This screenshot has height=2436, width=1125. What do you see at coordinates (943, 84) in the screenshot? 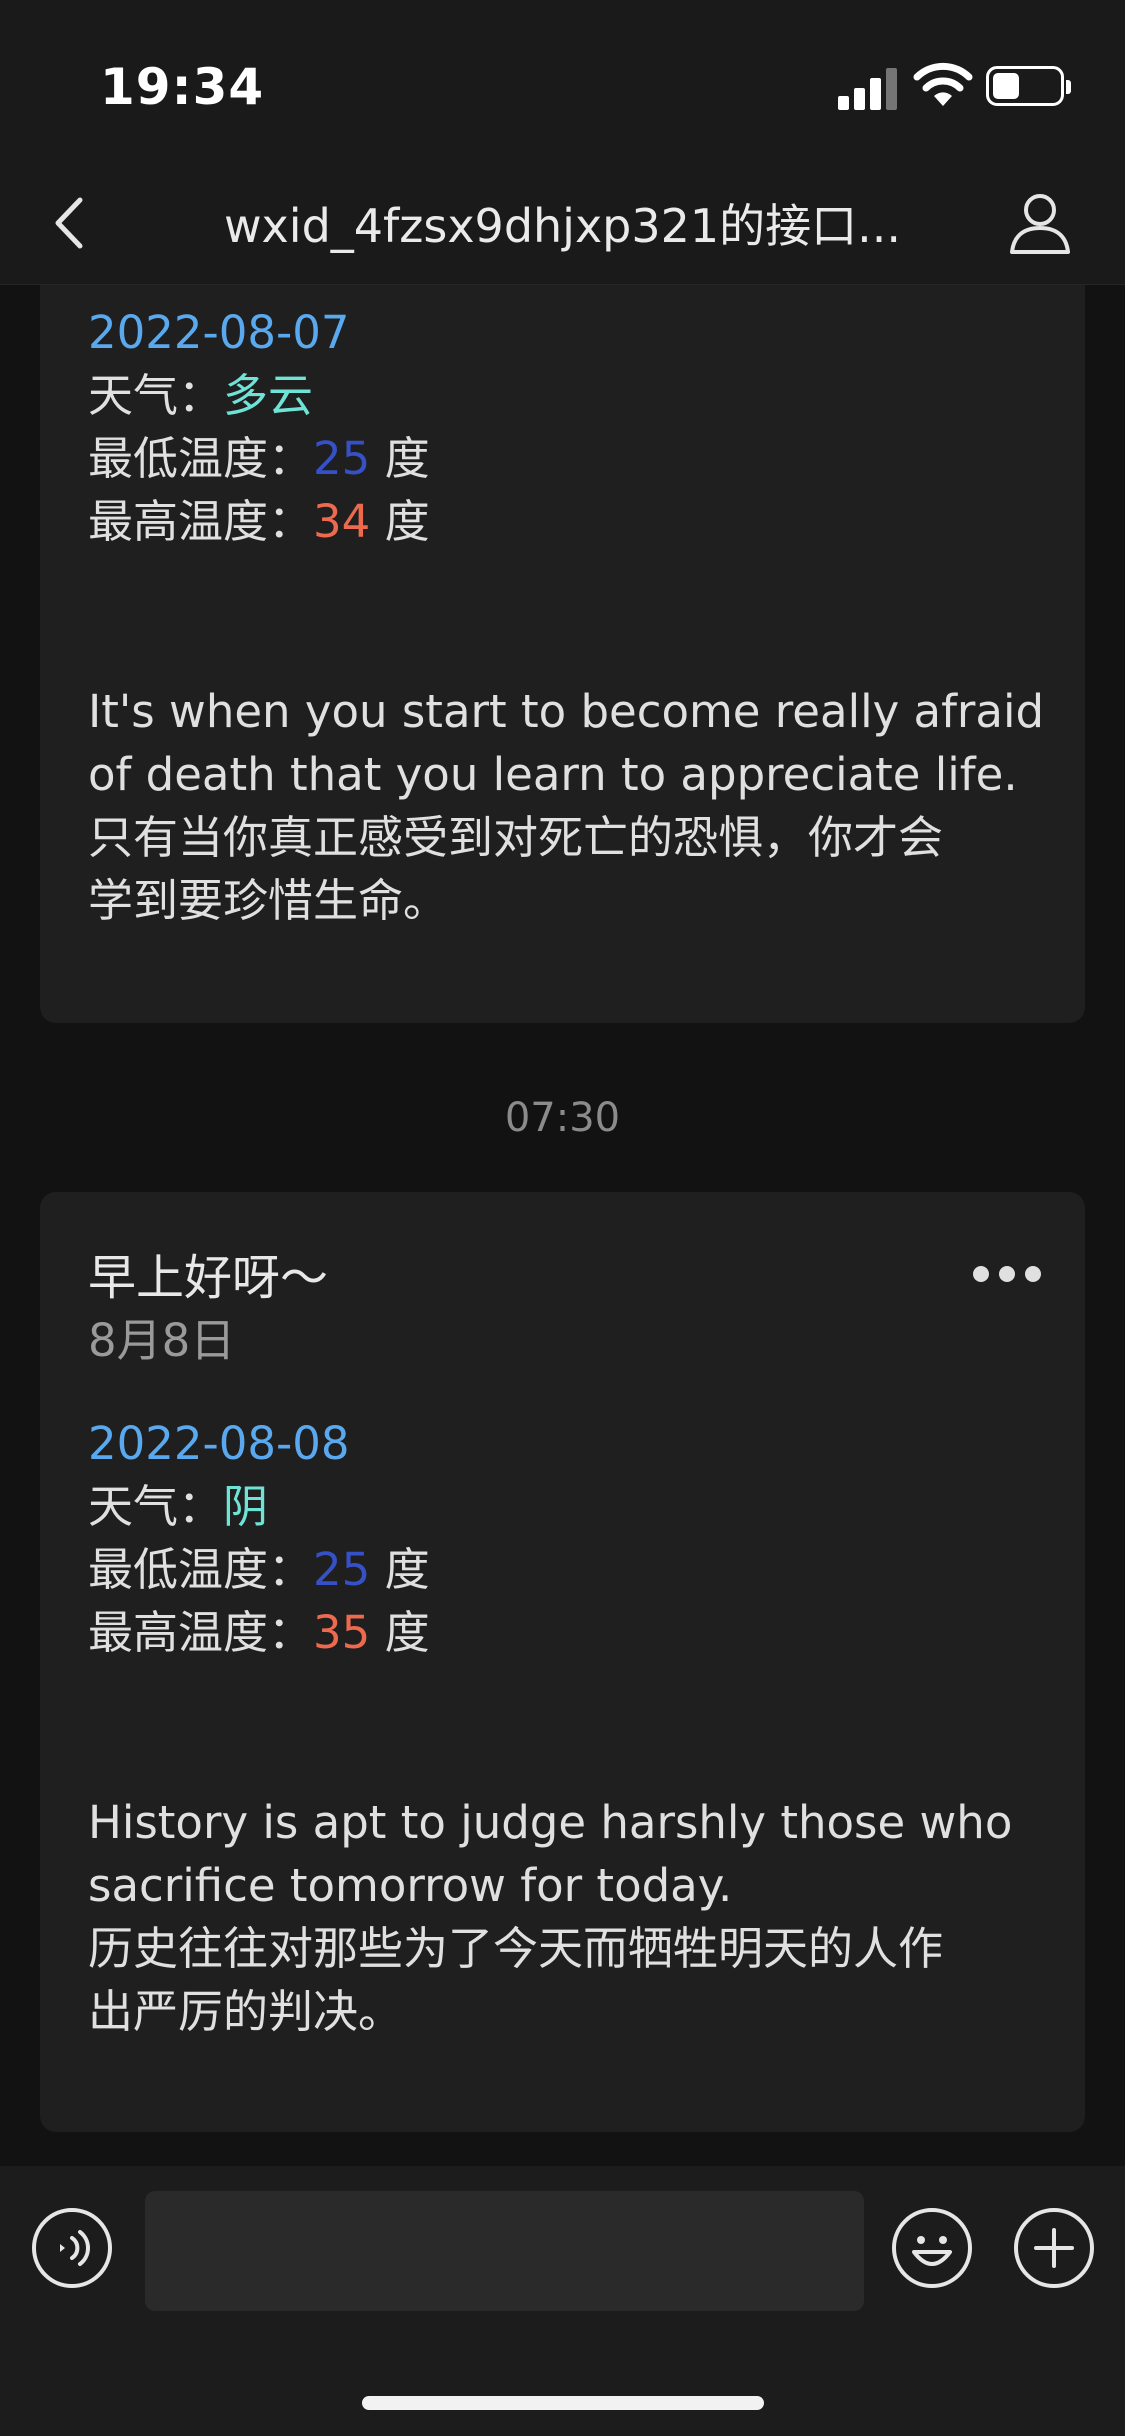
I see `wifi-icon` at bounding box center [943, 84].